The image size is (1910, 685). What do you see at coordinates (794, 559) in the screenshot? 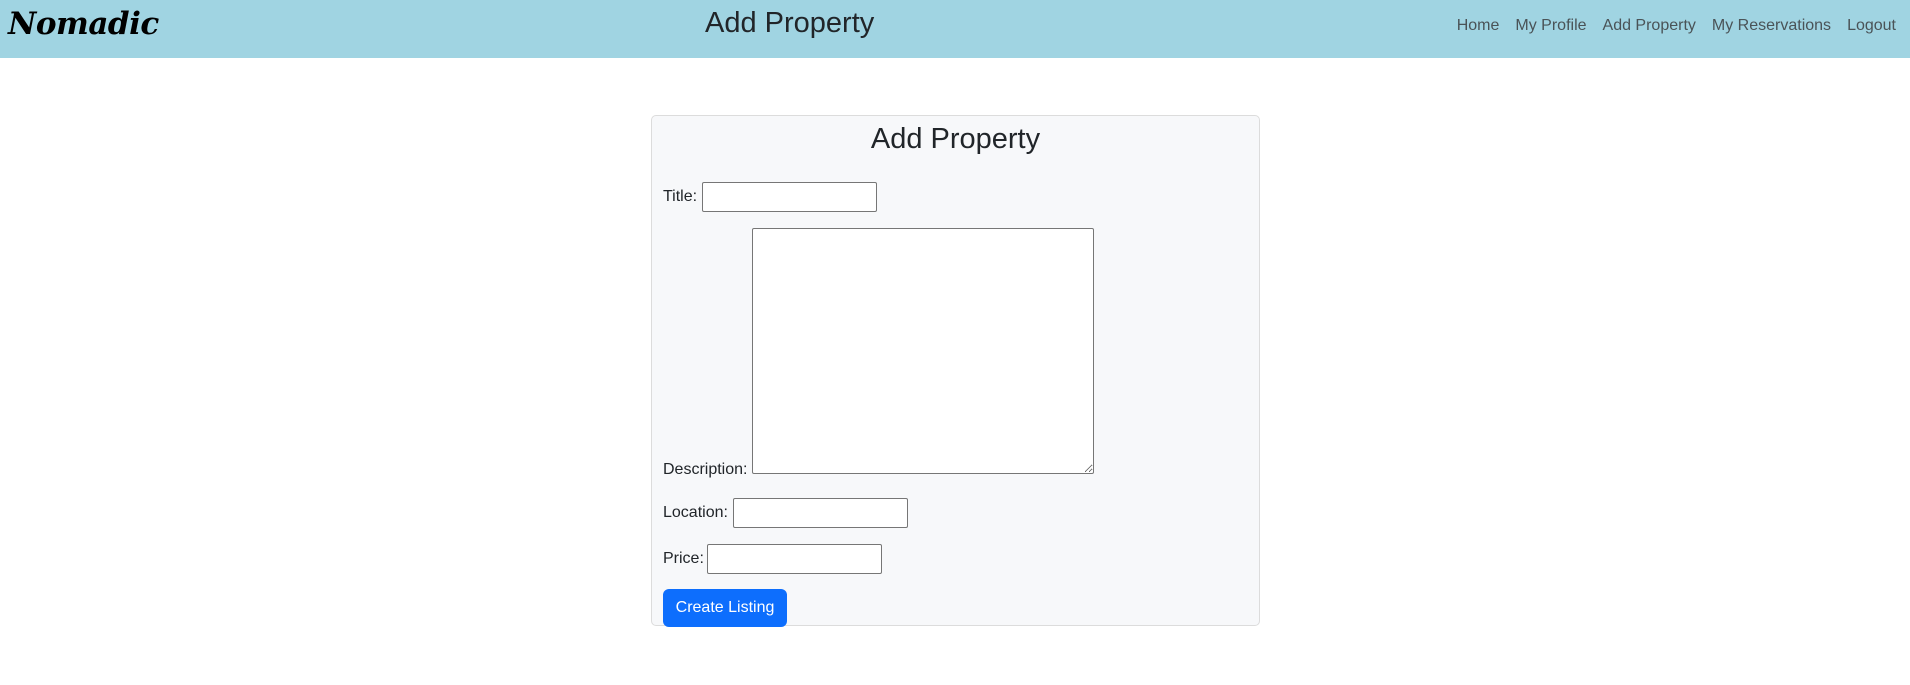
I see `price-input` at bounding box center [794, 559].